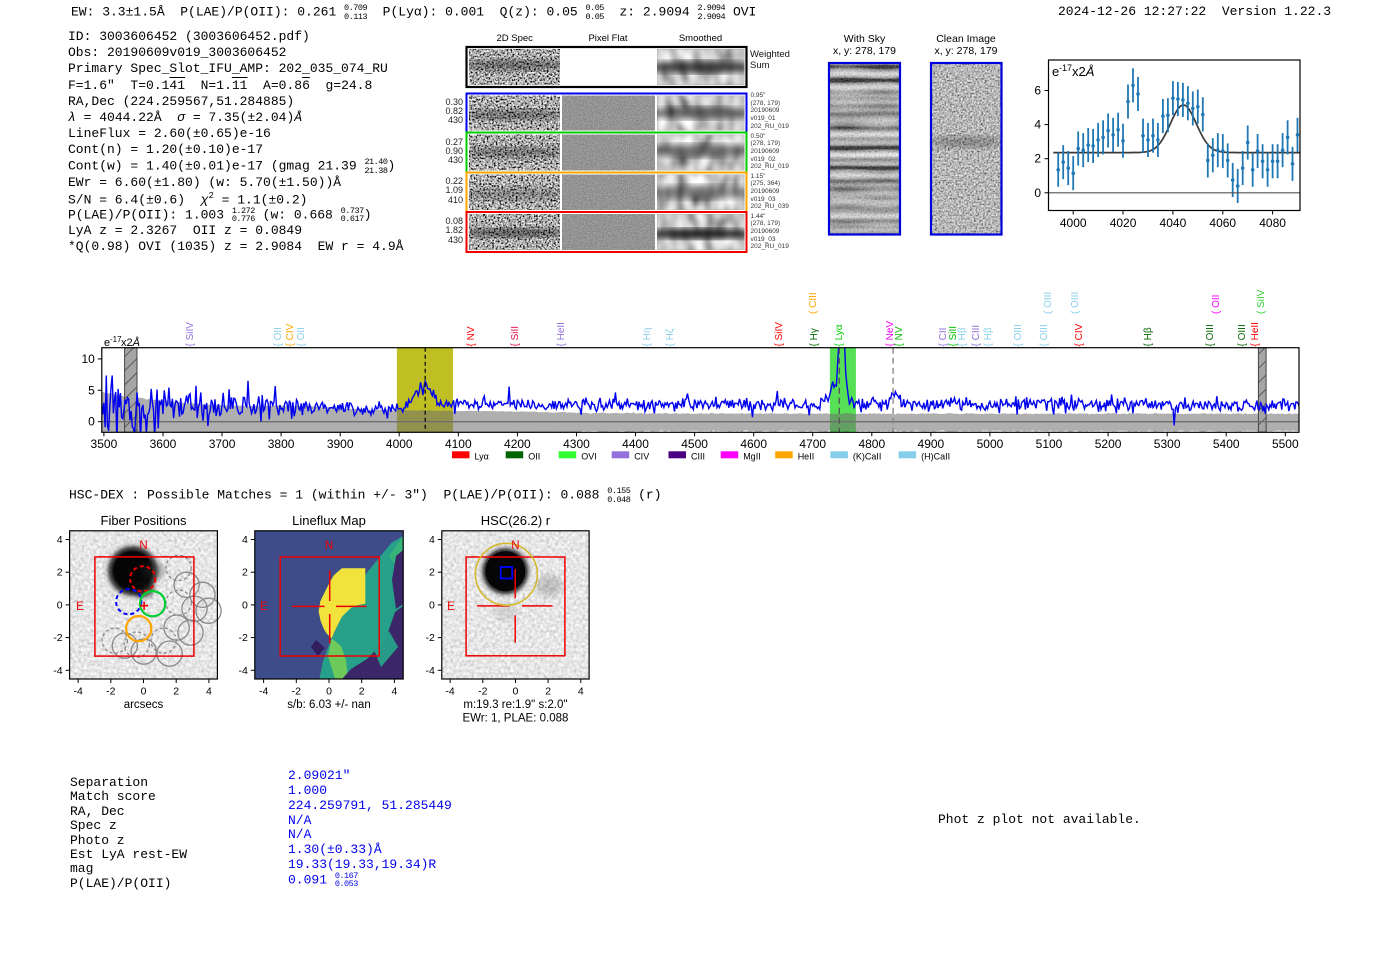 Image resolution: width=1400 pixels, height=953 pixels. Describe the element at coordinates (516, 520) in the screenshot. I see `svg-text: HSC(26.2) r` at that location.